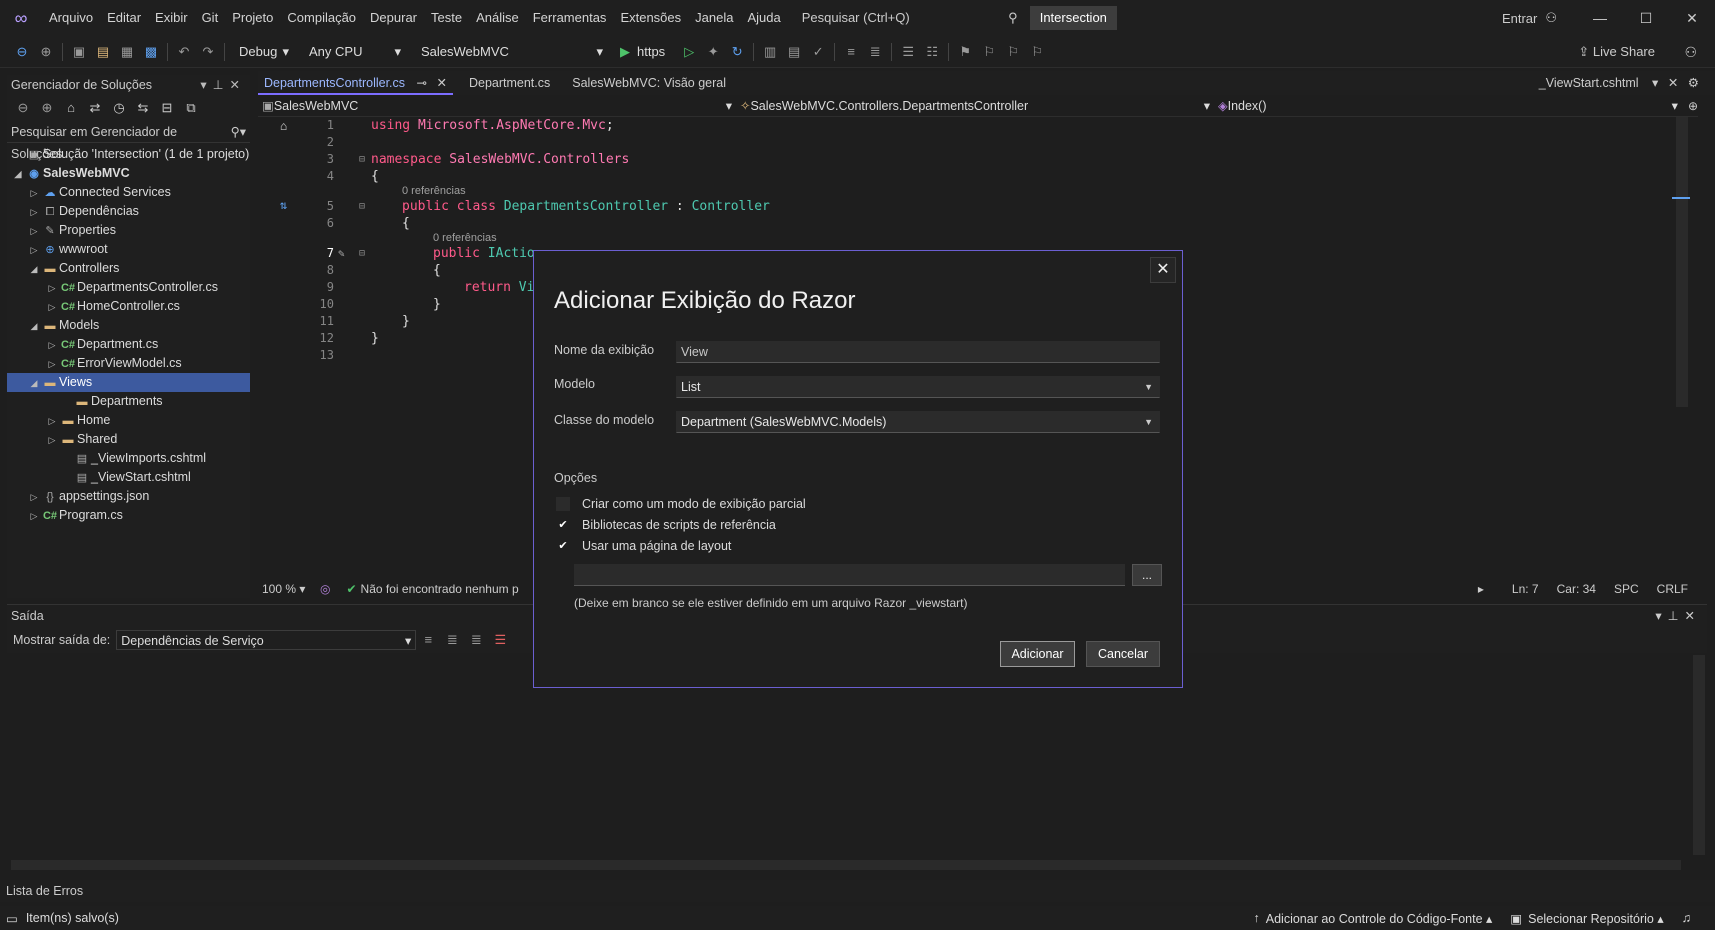 The height and width of the screenshot is (930, 1715). Describe the element at coordinates (128, 382) in the screenshot. I see `tree-item-views: ◢ ▬ Views` at that location.